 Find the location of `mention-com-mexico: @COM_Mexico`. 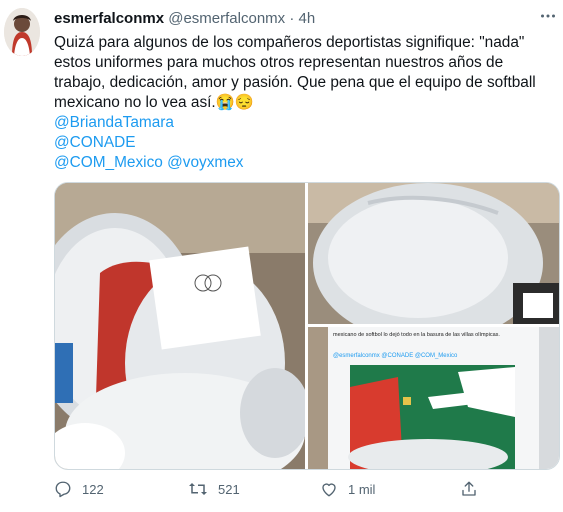

mention-com-mexico: @COM_Mexico is located at coordinates (108, 162).